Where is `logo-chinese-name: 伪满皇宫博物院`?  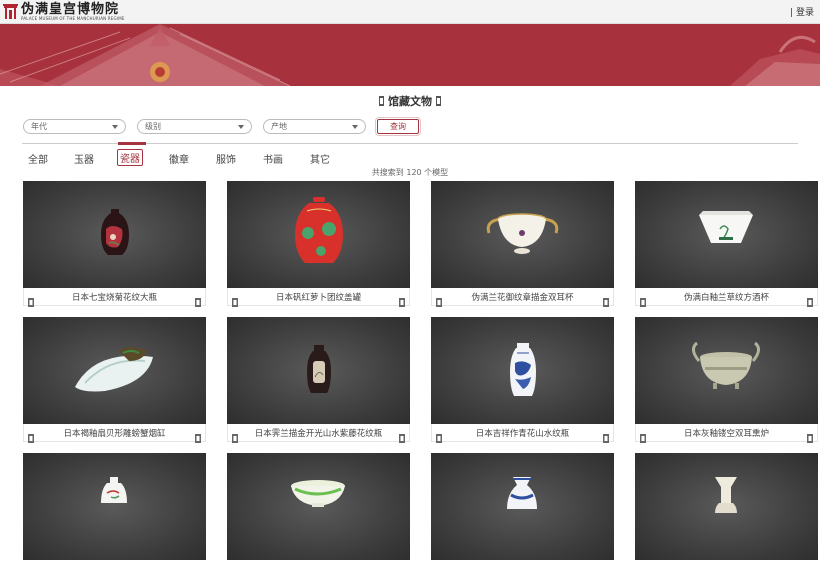
logo-chinese-name: 伪满皇宫博物院 is located at coordinates (70, 9).